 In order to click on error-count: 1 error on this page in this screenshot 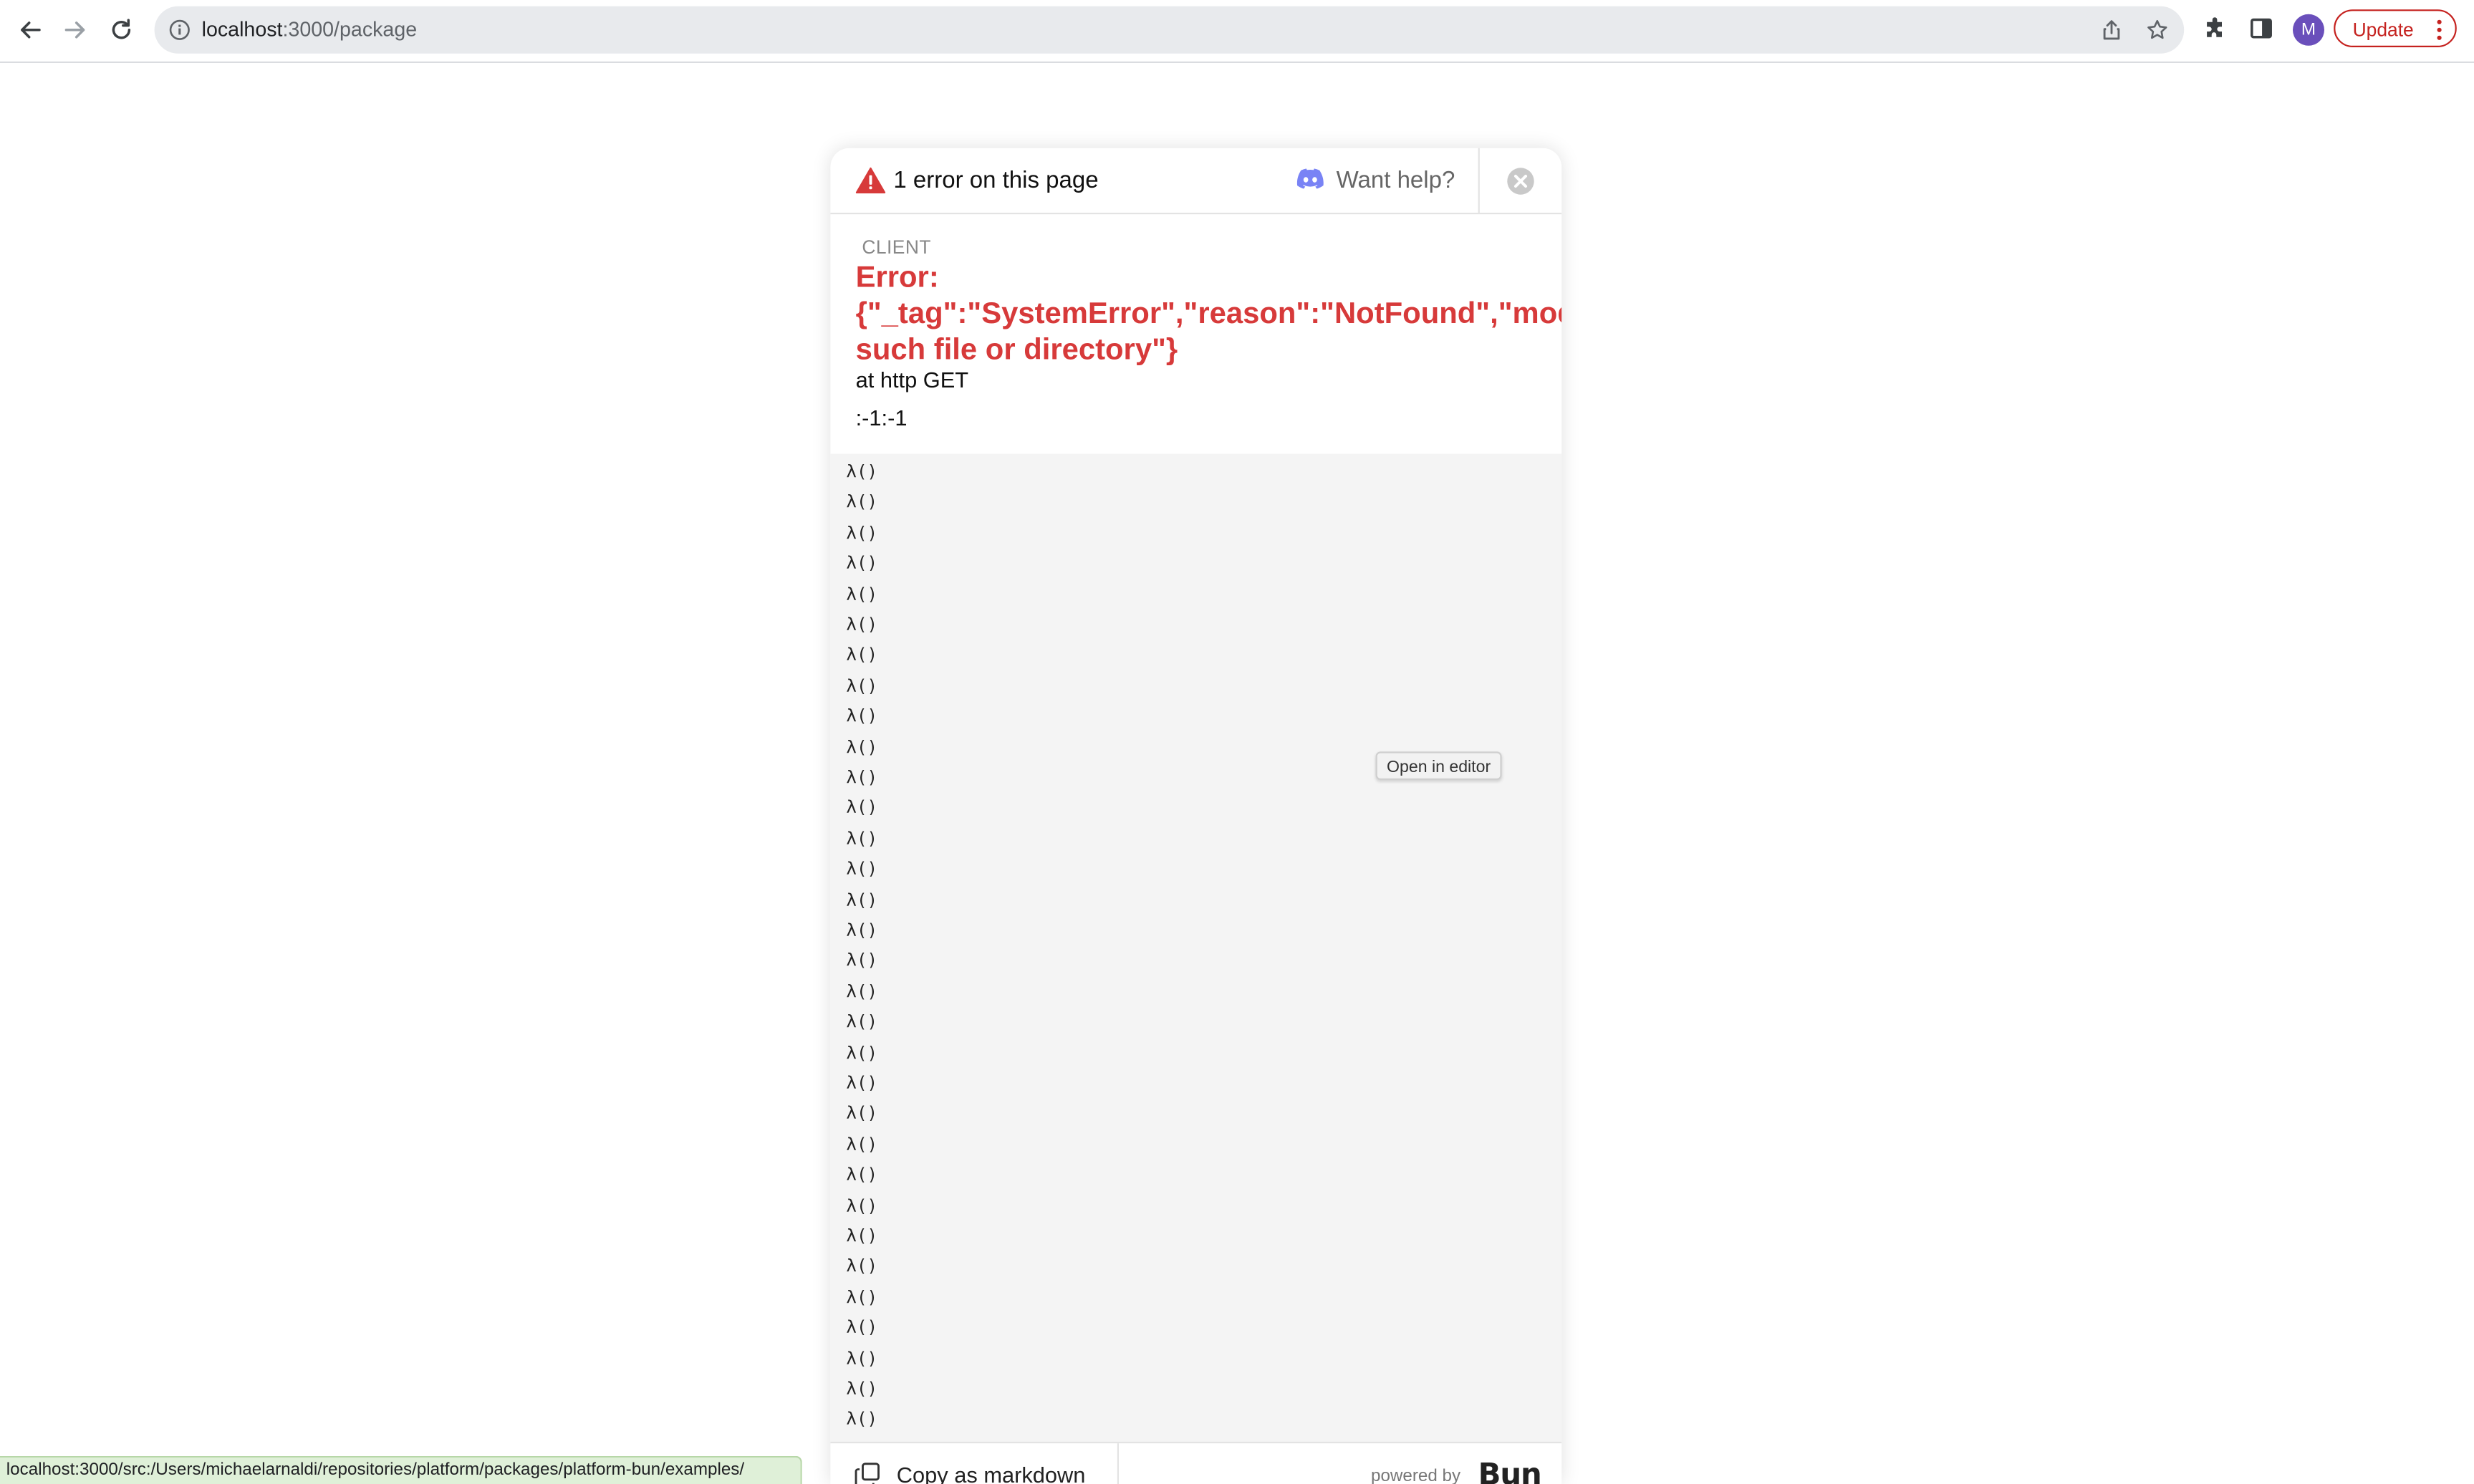, I will do `click(996, 180)`.